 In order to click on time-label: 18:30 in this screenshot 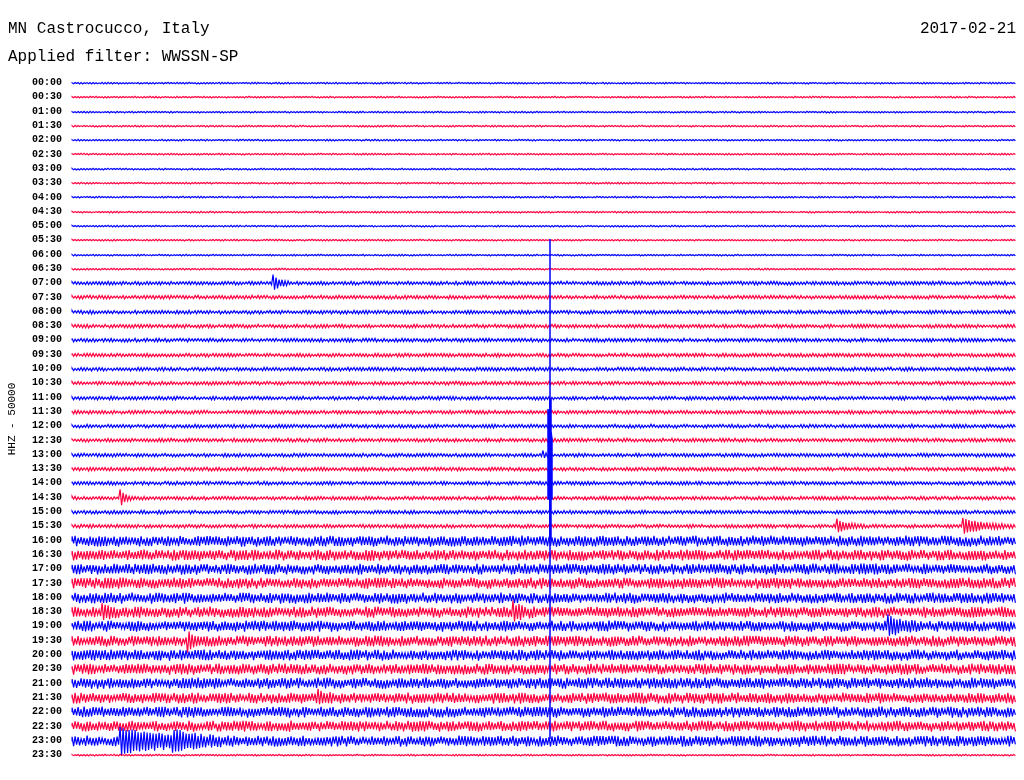, I will do `click(46, 612)`.